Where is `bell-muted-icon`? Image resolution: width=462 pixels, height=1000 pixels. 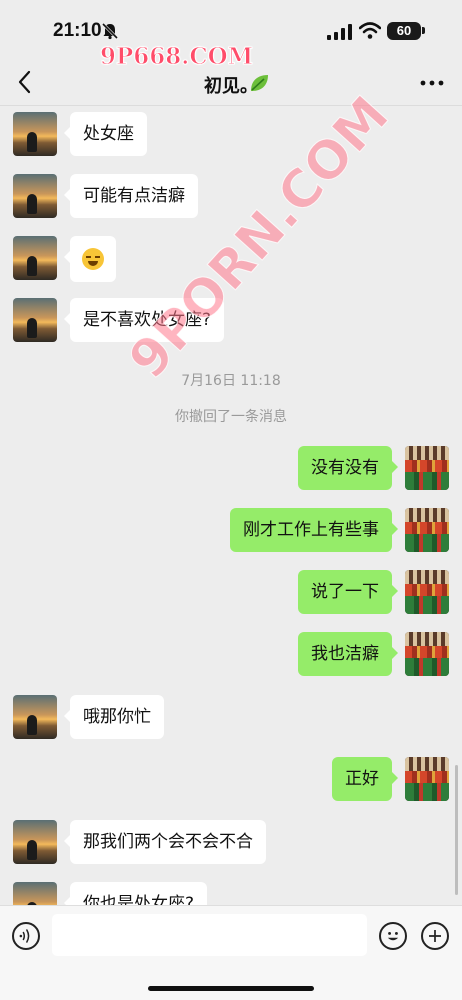 bell-muted-icon is located at coordinates (110, 31).